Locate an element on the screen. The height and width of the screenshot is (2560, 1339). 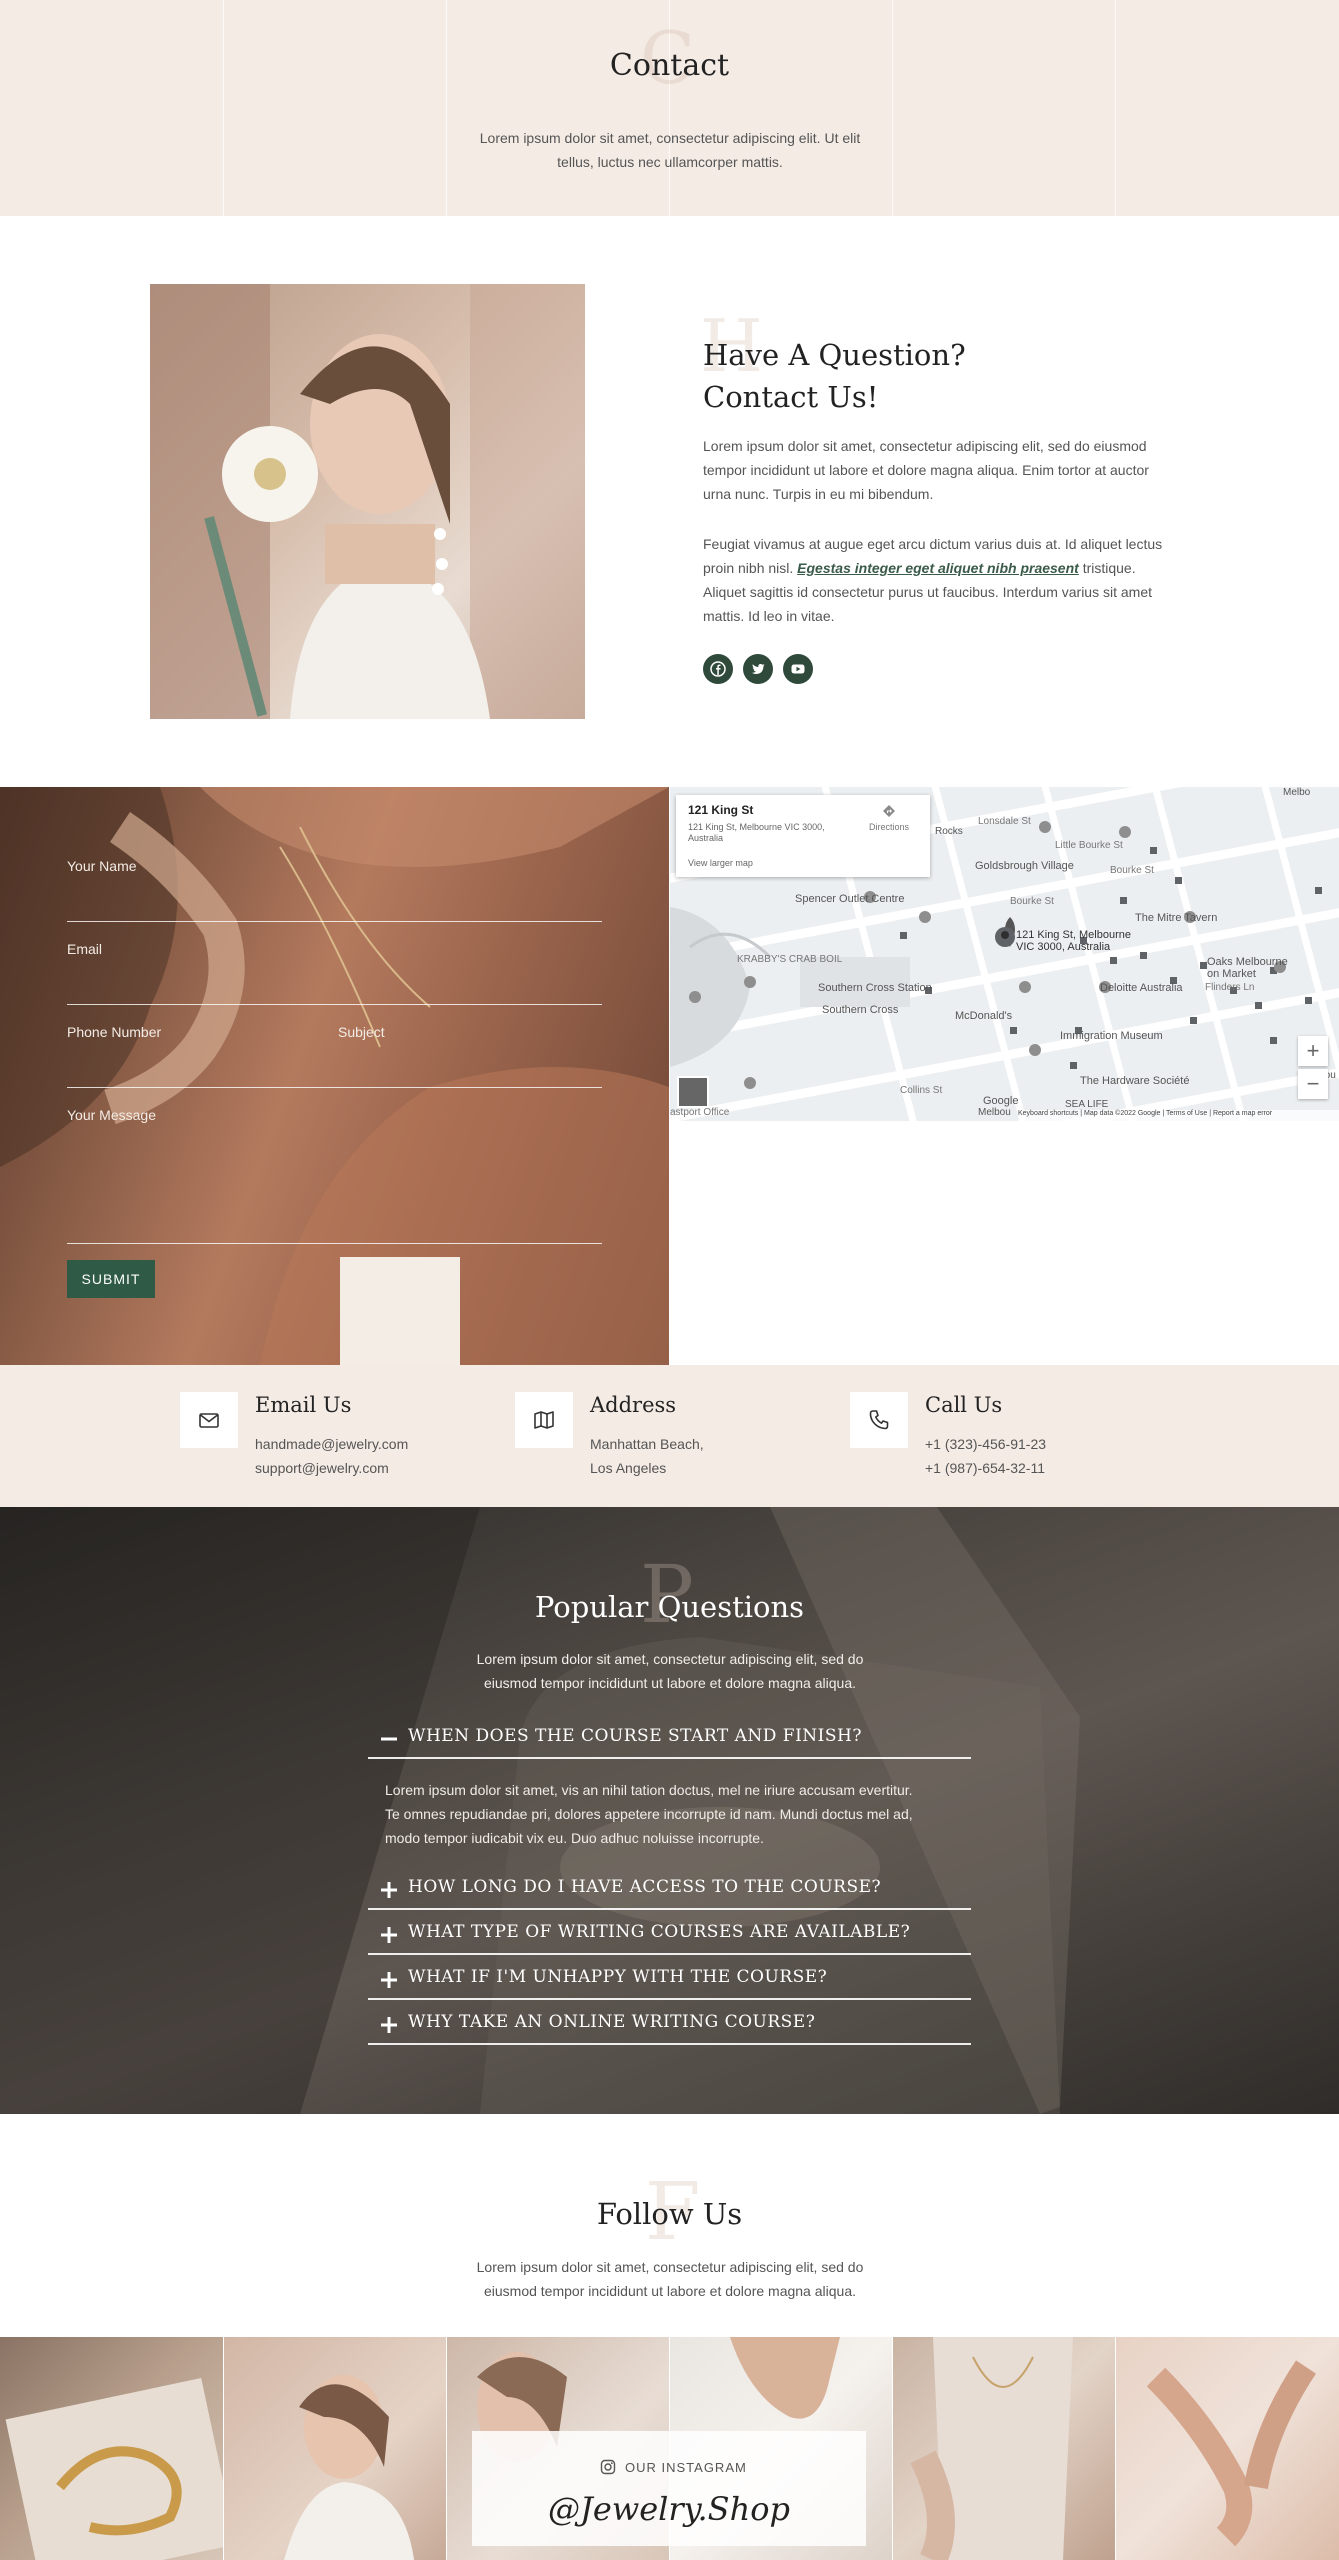
paragraph-line: urna nunc. Turpis in eu mi bibendum. is located at coordinates (818, 494).